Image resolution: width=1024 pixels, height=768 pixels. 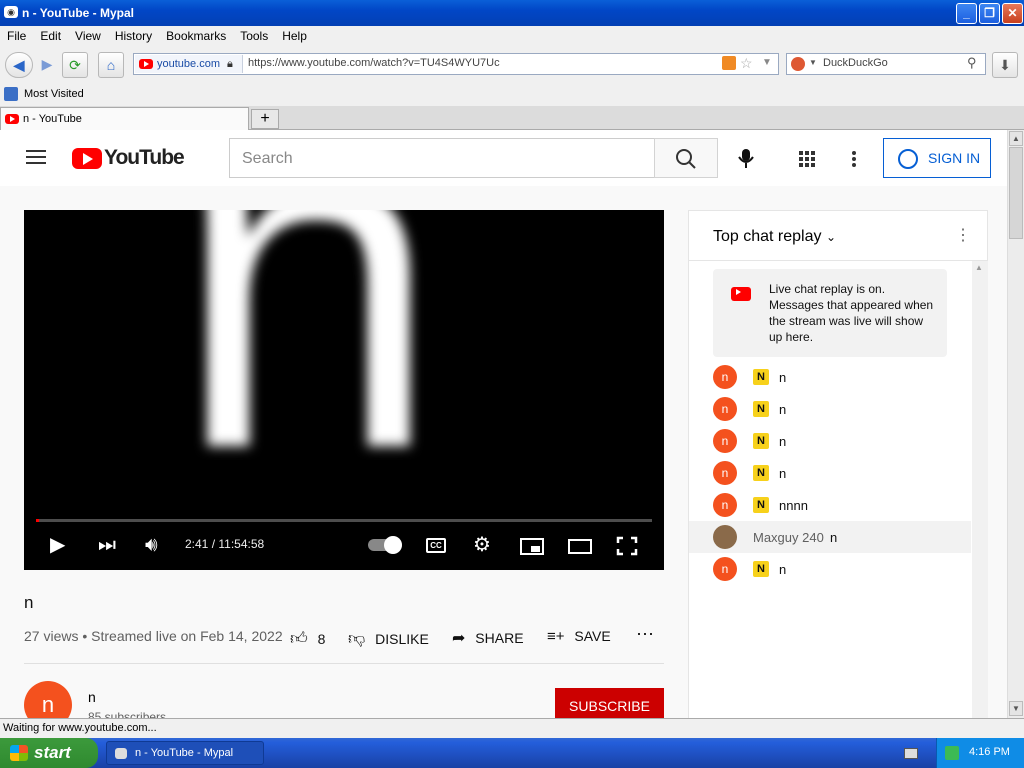 I want to click on forward-button: ▶, so click(x=47, y=65).